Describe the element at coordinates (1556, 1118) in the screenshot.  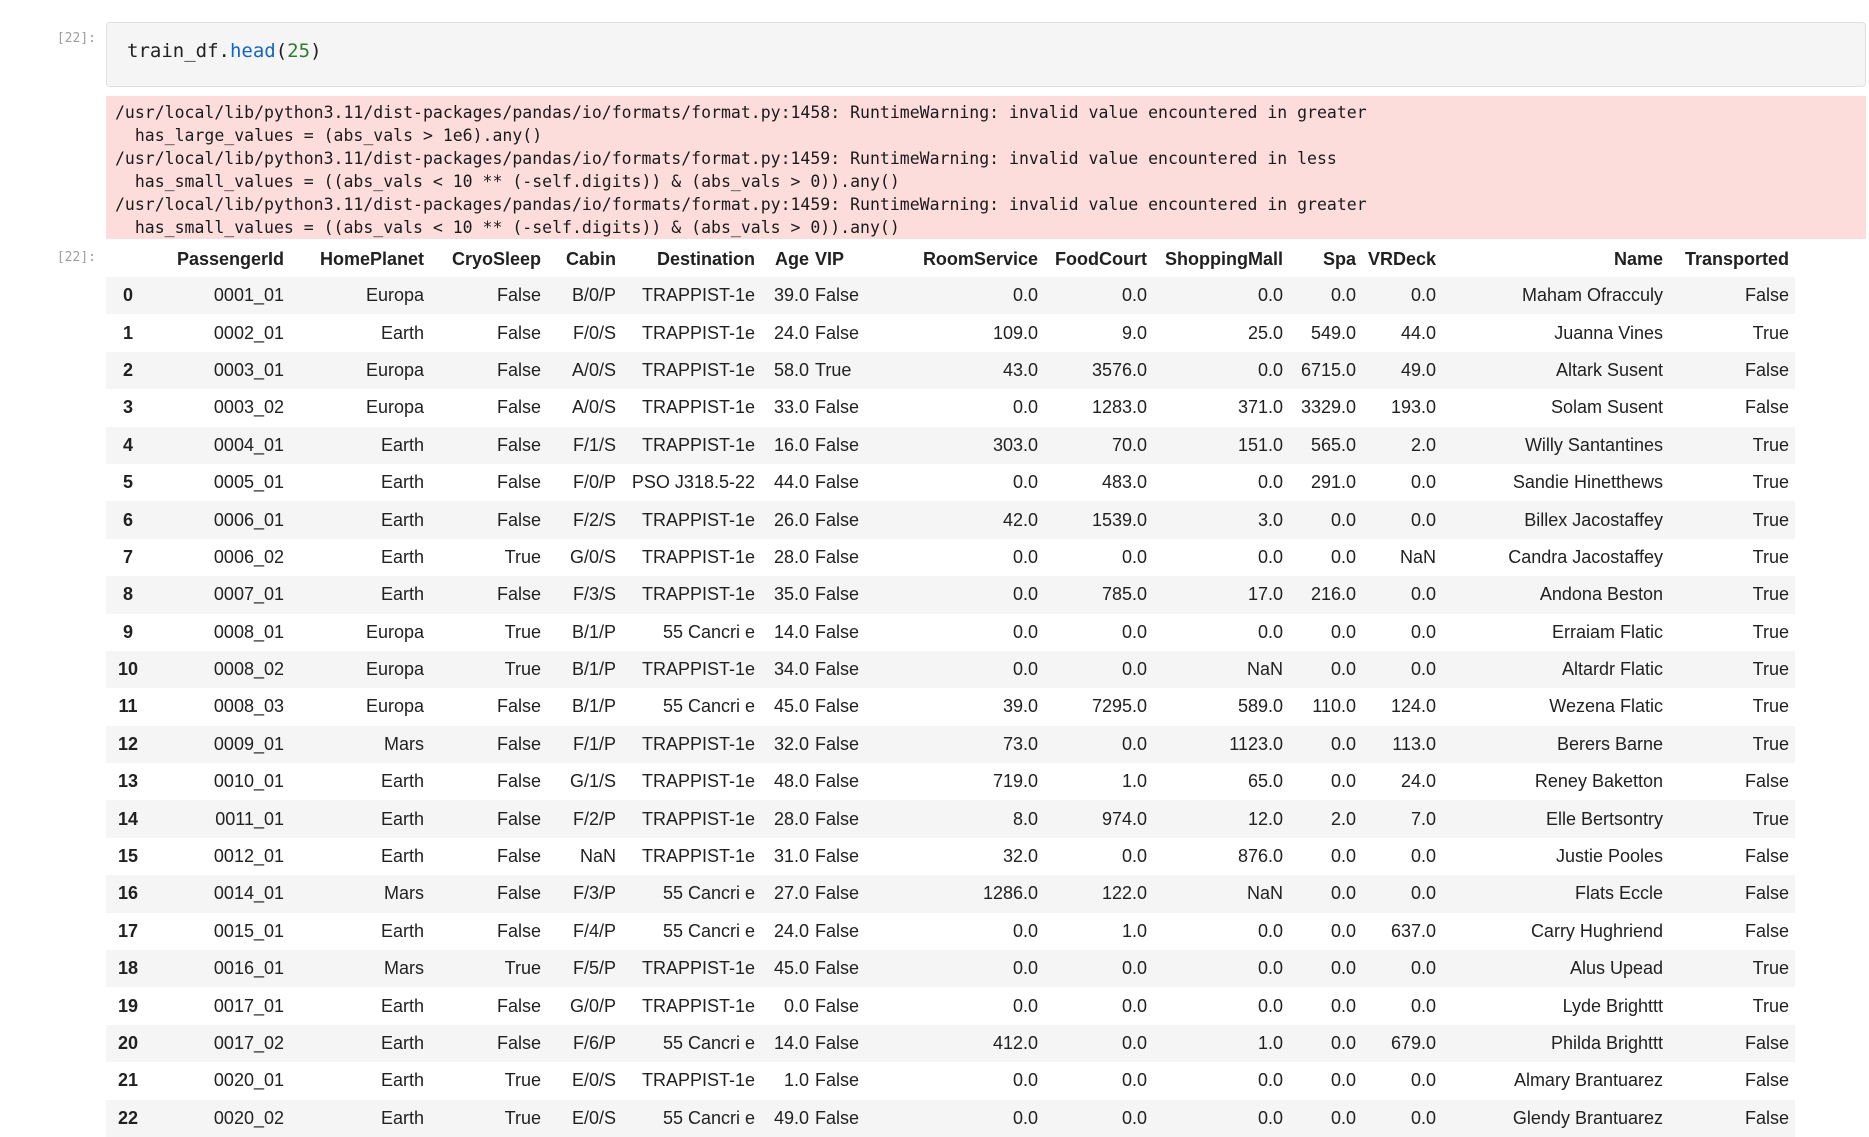
I see `table-cell: Glendy Brantuarez` at that location.